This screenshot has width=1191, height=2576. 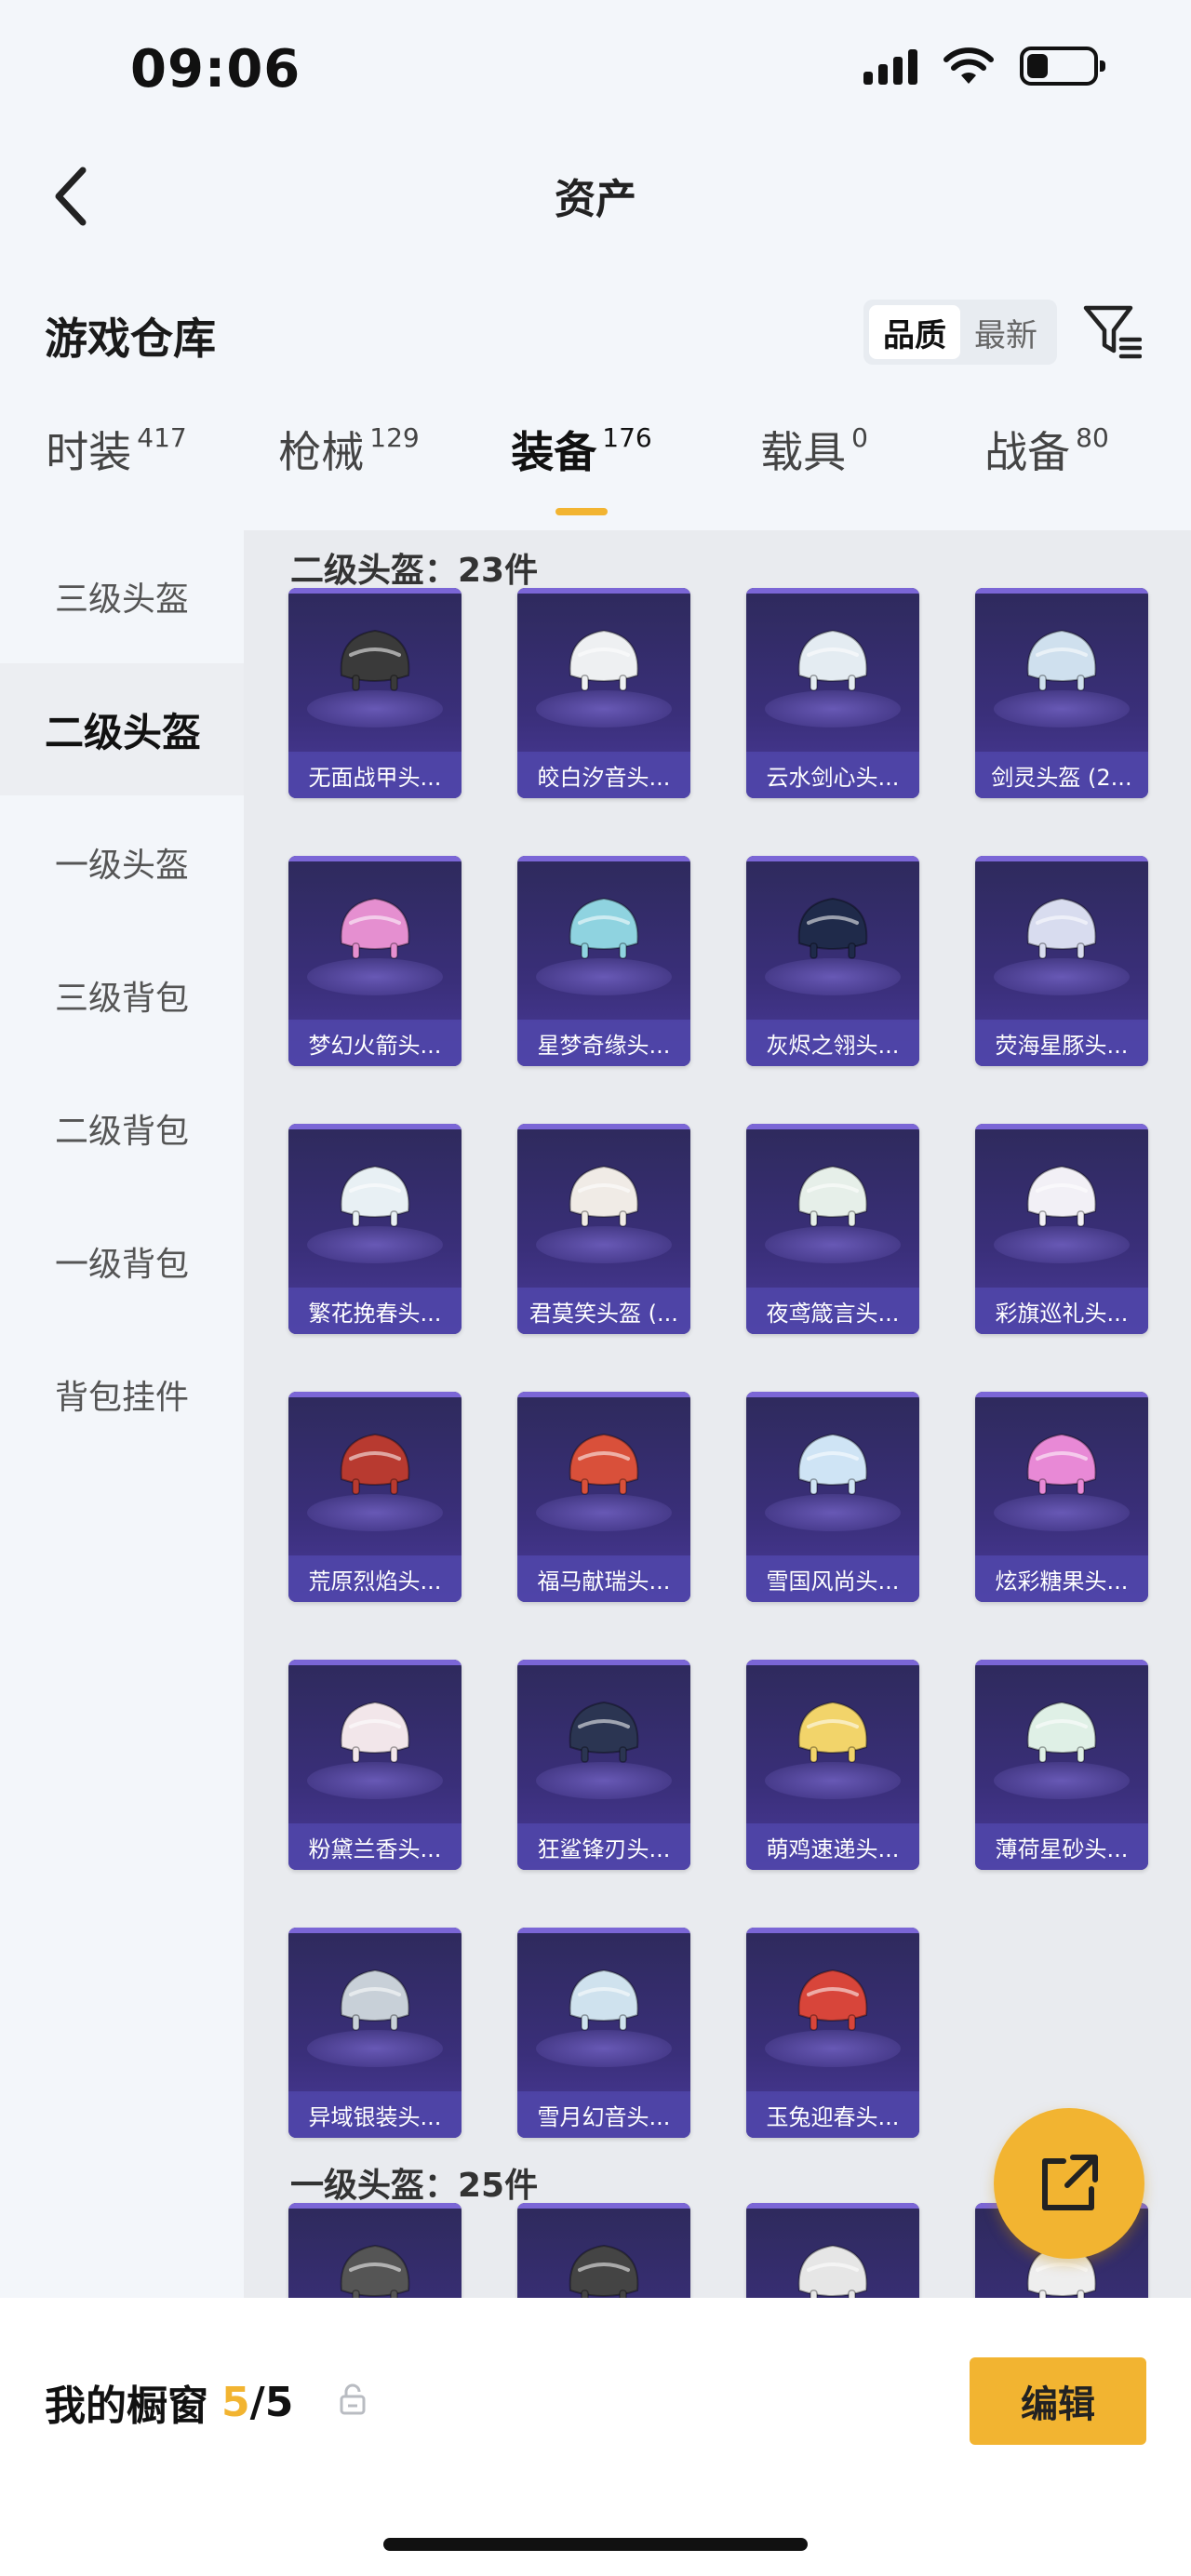 I want to click on sidebar-item-backpack-pendant: 背包挂件, so click(x=122, y=1394).